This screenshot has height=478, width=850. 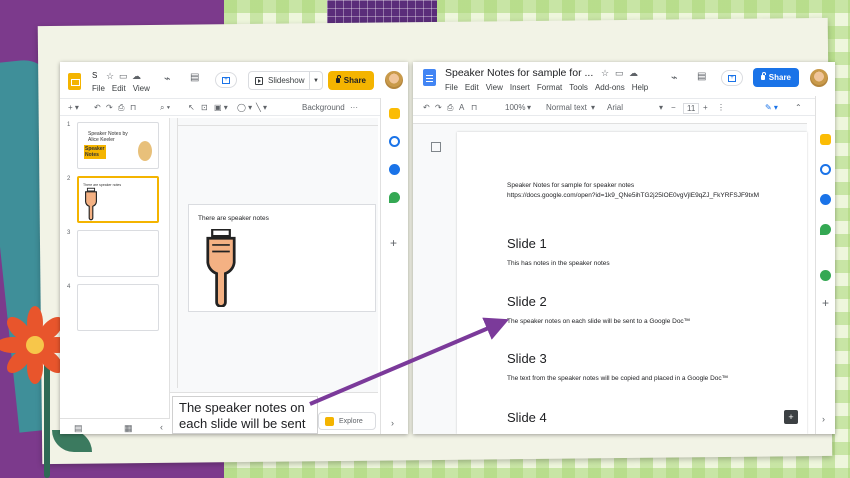 I want to click on person-icon, so click(x=145, y=151).